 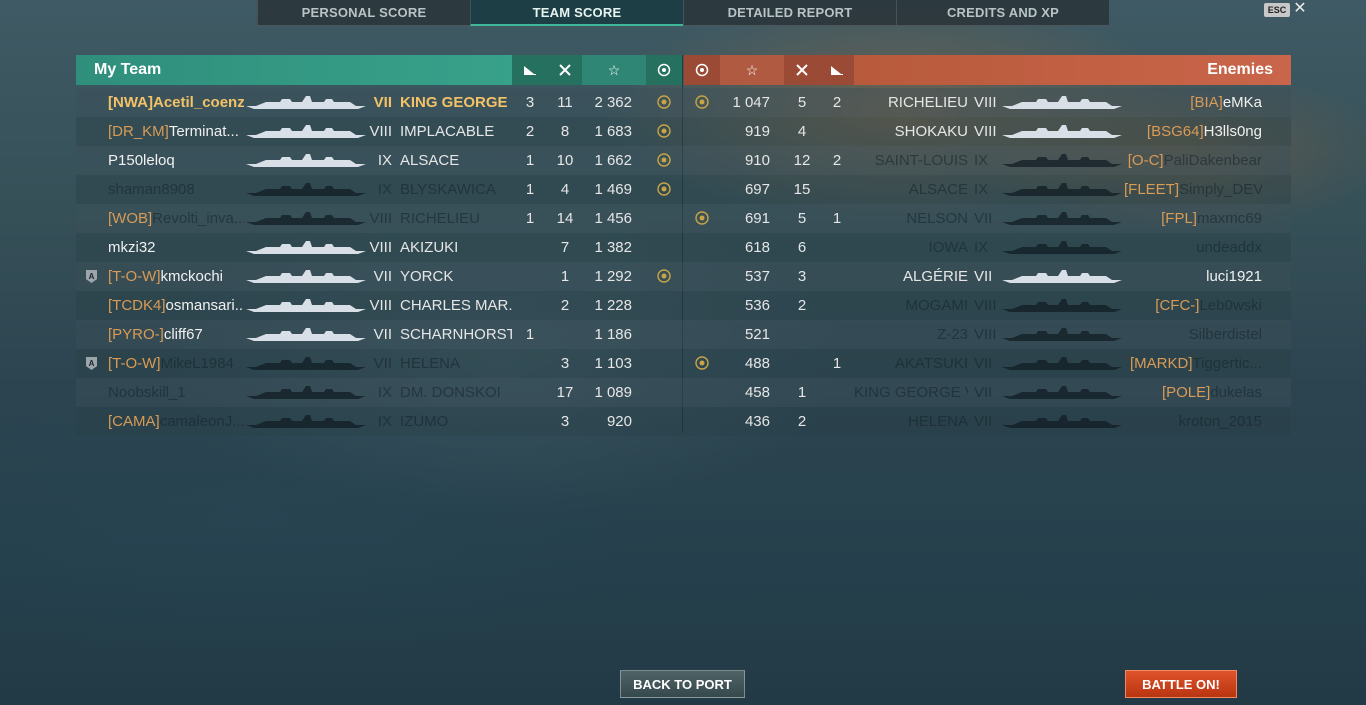 I want to click on enemy-player: 458 1 KING GEORGE V VII [POLE]dukelas, so click(x=987, y=392).